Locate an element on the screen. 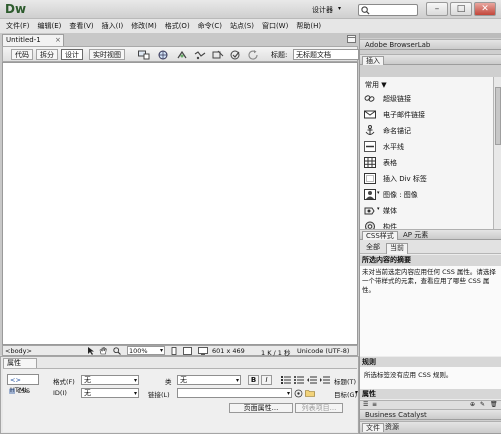  insert-category-label: 常用 is located at coordinates (372, 85).